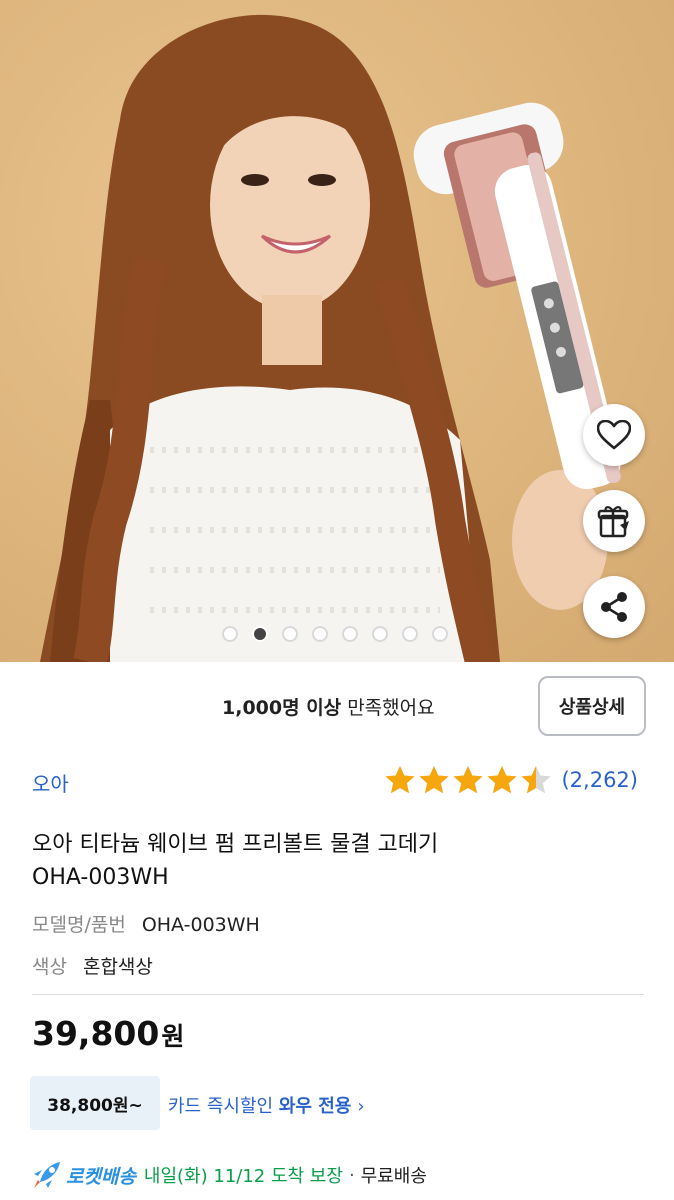  I want to click on satisfaction-count: 1,000명 이상, so click(282, 708).